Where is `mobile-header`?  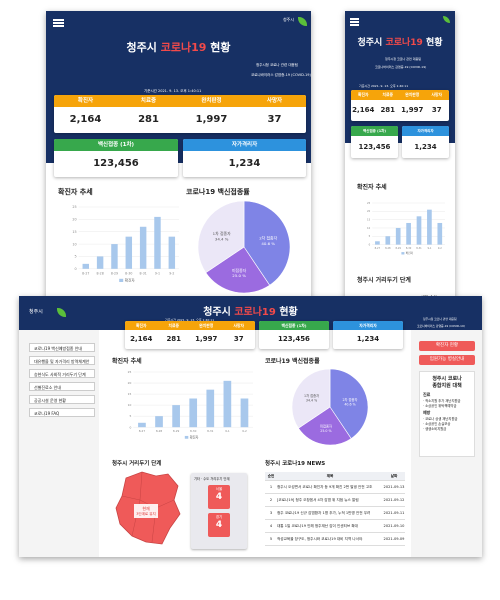
mobile-header is located at coordinates (400, 77).